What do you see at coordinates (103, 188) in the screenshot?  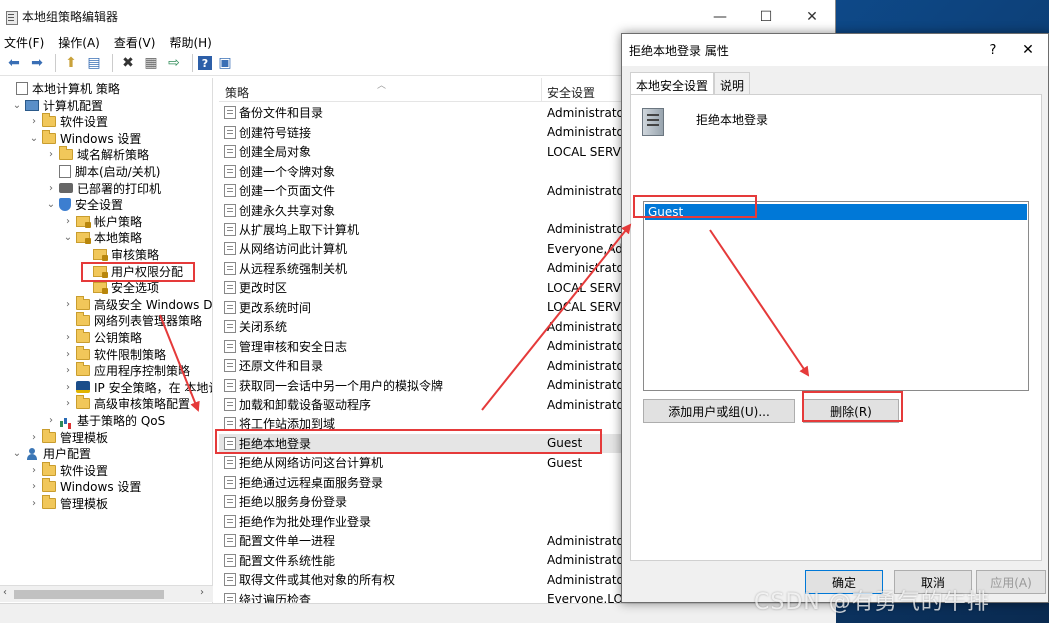 I see `tree-item: › 已部署的打印机` at bounding box center [103, 188].